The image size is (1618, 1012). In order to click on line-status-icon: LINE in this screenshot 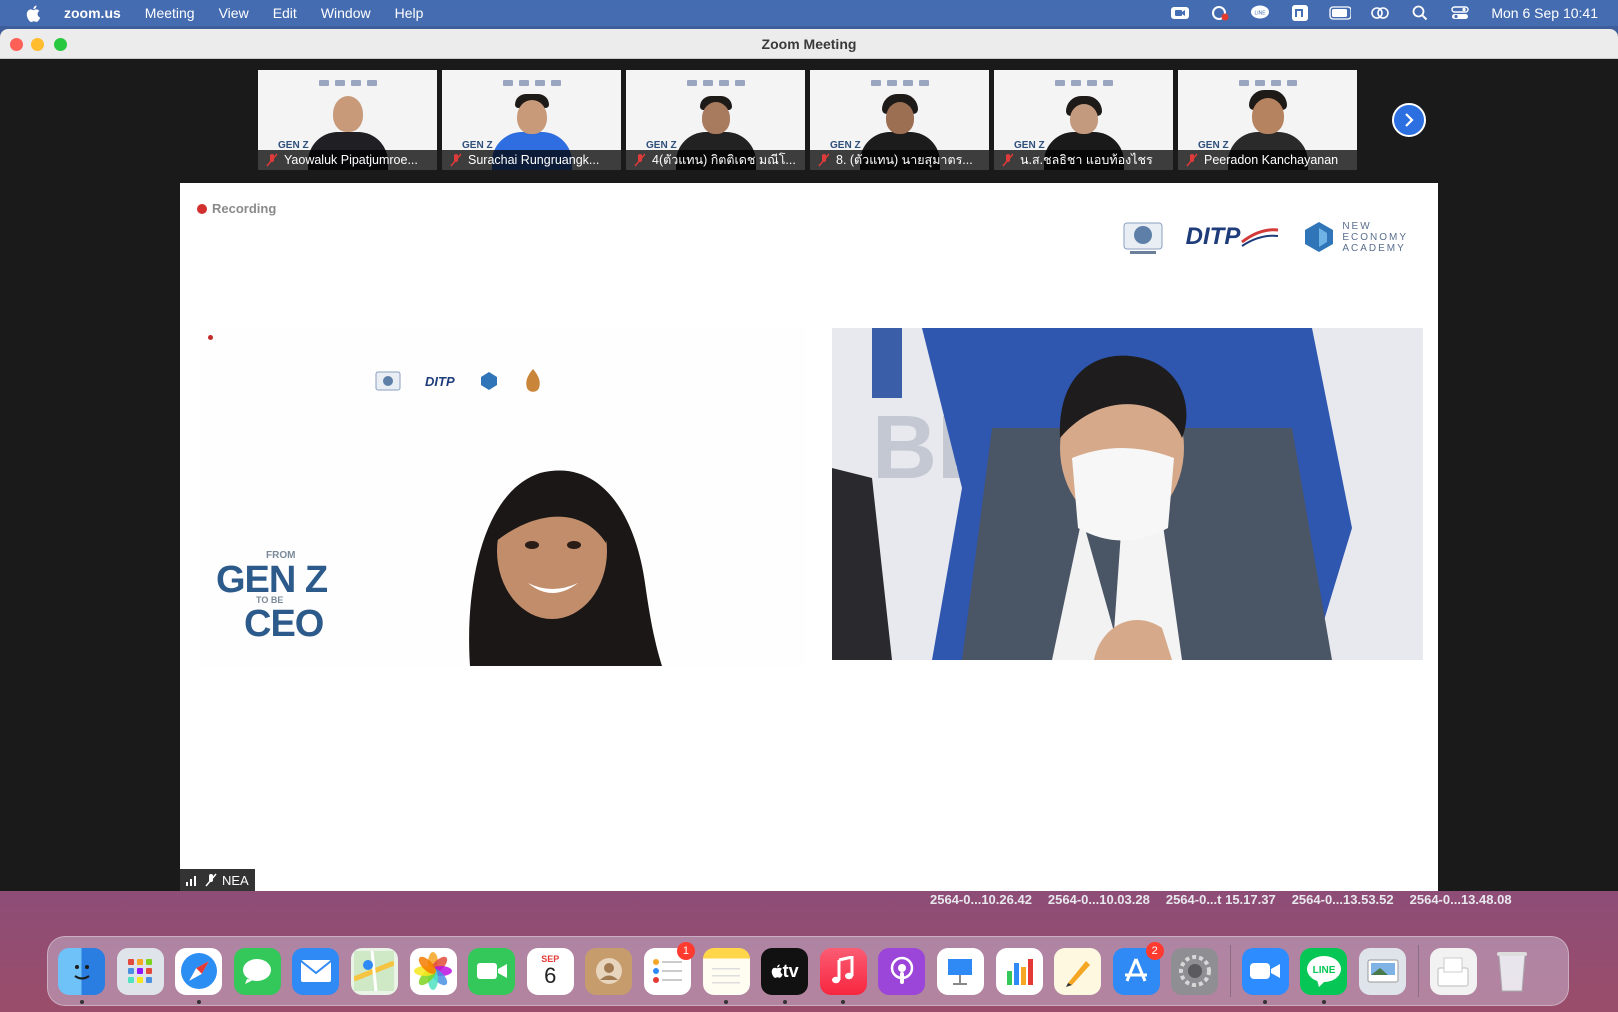, I will do `click(1260, 13)`.